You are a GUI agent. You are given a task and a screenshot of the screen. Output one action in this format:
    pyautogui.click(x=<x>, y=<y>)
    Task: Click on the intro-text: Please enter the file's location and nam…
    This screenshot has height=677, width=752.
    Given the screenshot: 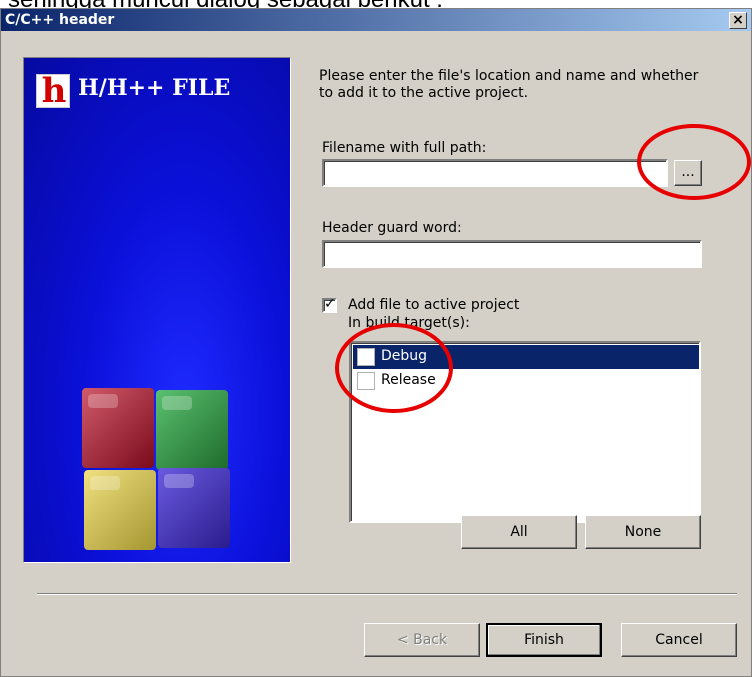 What is the action you would take?
    pyautogui.click(x=509, y=84)
    